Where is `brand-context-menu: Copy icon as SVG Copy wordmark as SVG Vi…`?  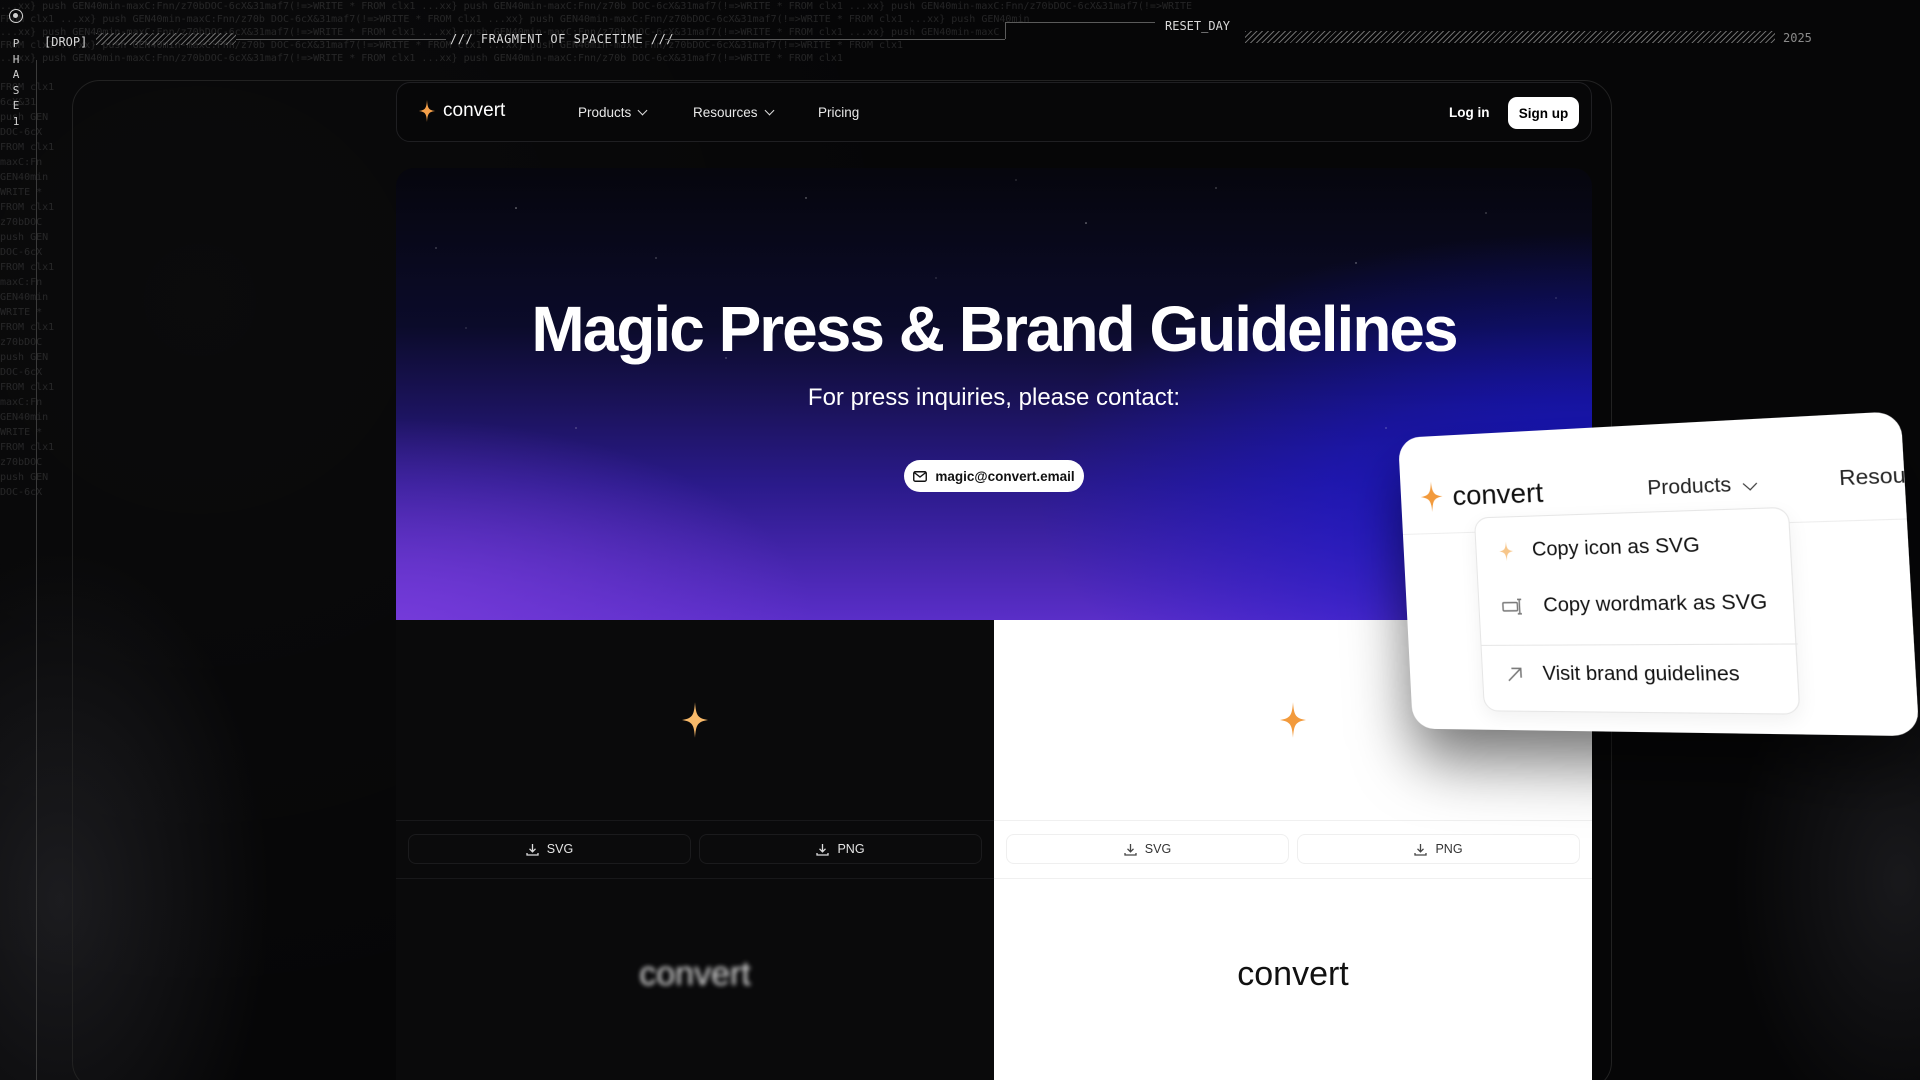
brand-context-menu: Copy icon as SVG Copy wordmark as SVG Vi… is located at coordinates (1637, 610).